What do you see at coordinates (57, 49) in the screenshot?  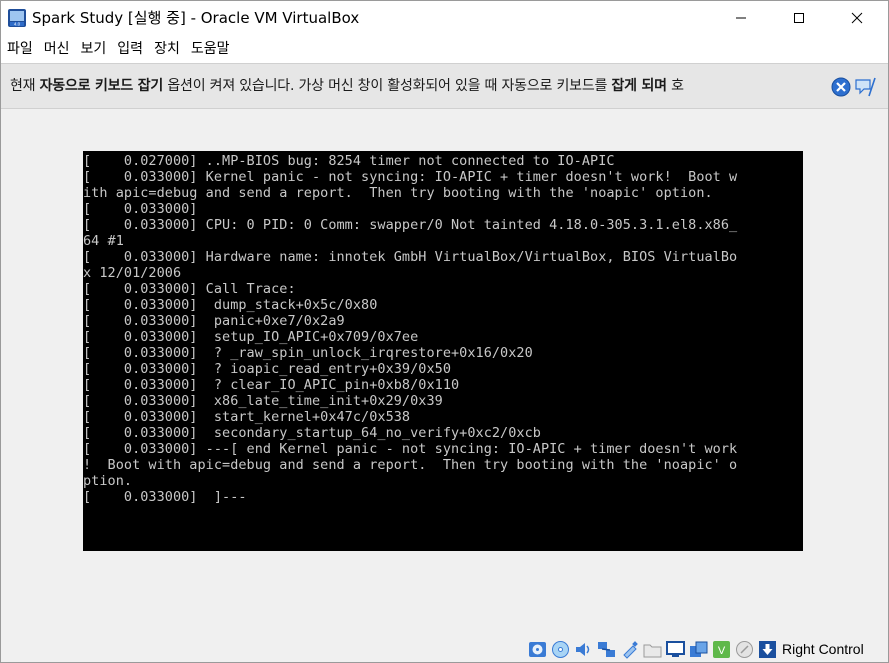 I see `menu-machine: 머신` at bounding box center [57, 49].